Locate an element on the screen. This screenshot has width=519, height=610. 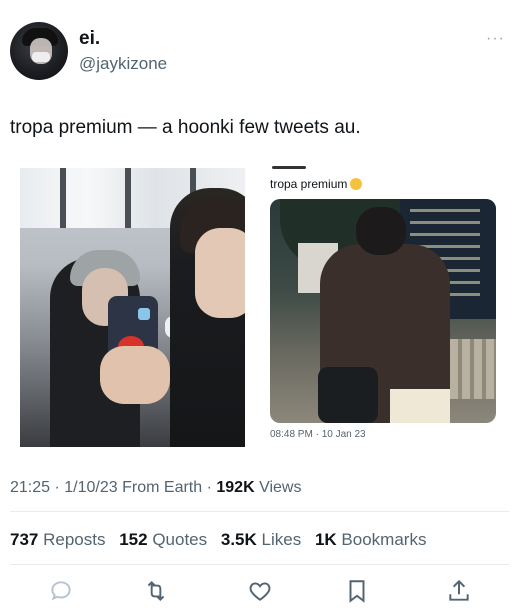
tweet-meta: 21:25 · 1/10/23 From Earth · 192K Views is located at coordinates (155, 488).